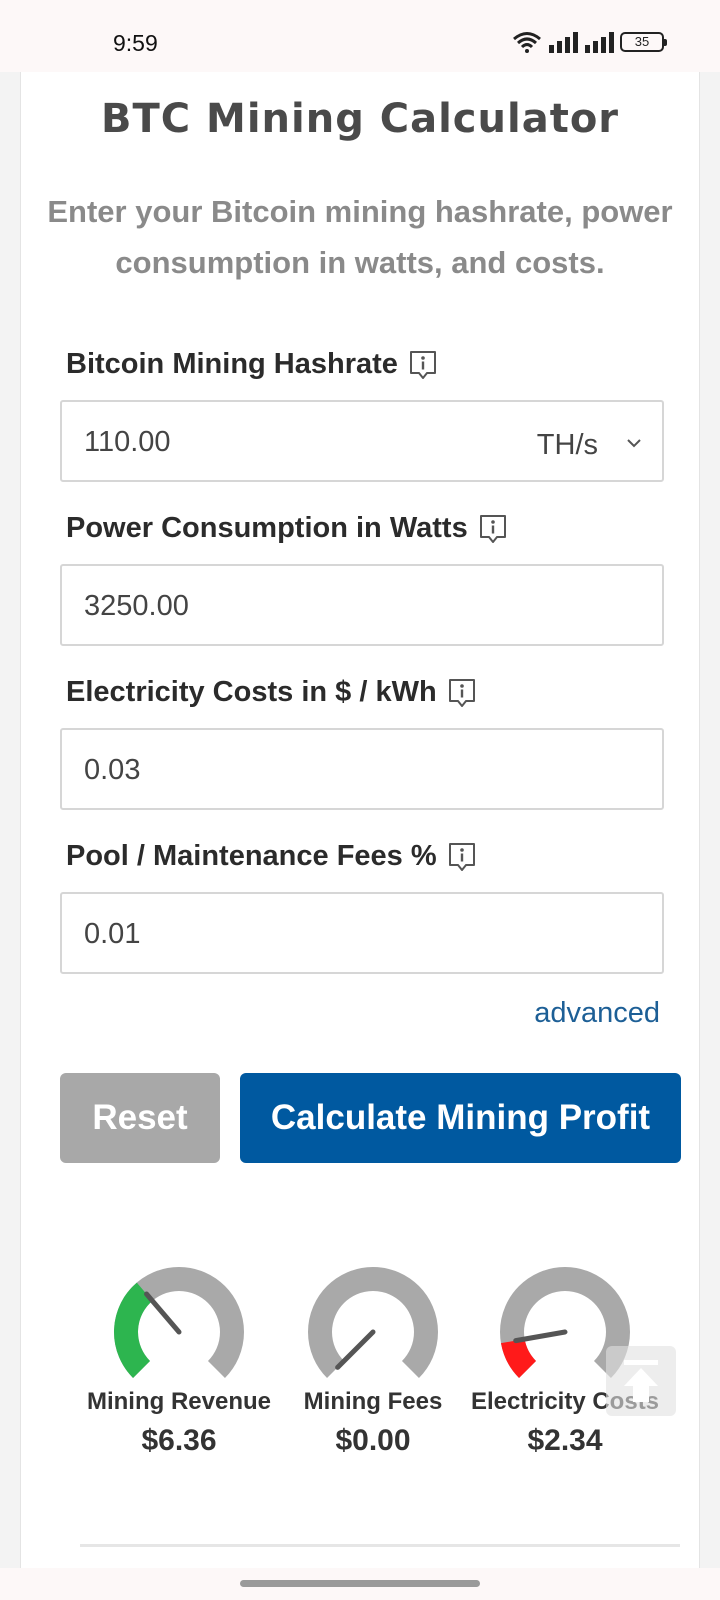 The width and height of the screenshot is (720, 1600). I want to click on calculate-button: Calculate Mining Profit, so click(460, 1118).